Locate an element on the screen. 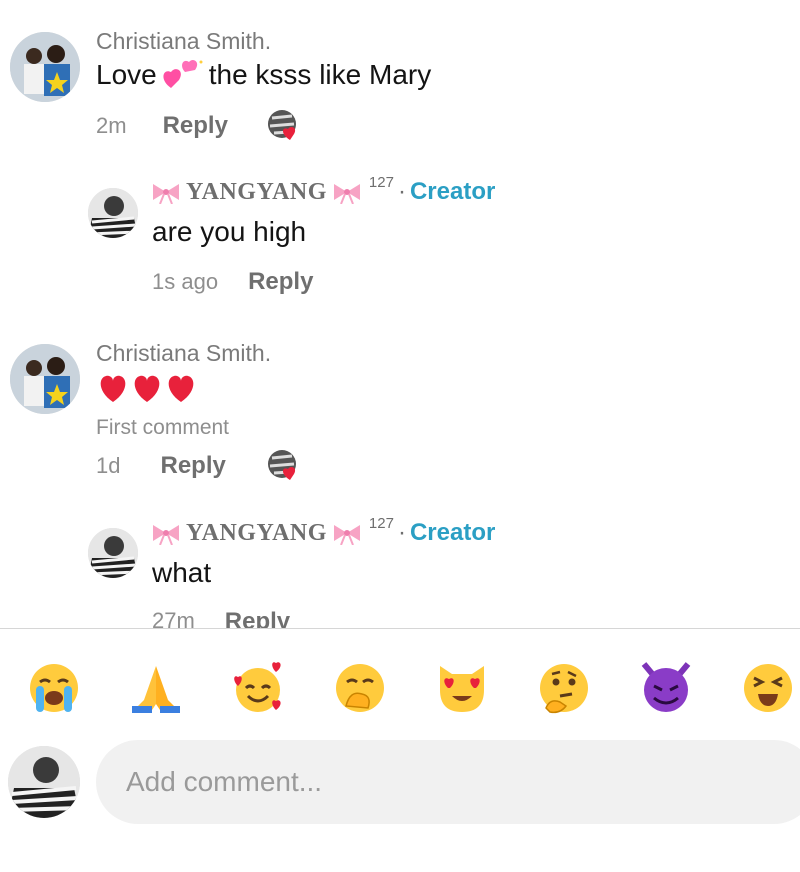 The width and height of the screenshot is (800, 872). comment-text is located at coordinates (147, 387).